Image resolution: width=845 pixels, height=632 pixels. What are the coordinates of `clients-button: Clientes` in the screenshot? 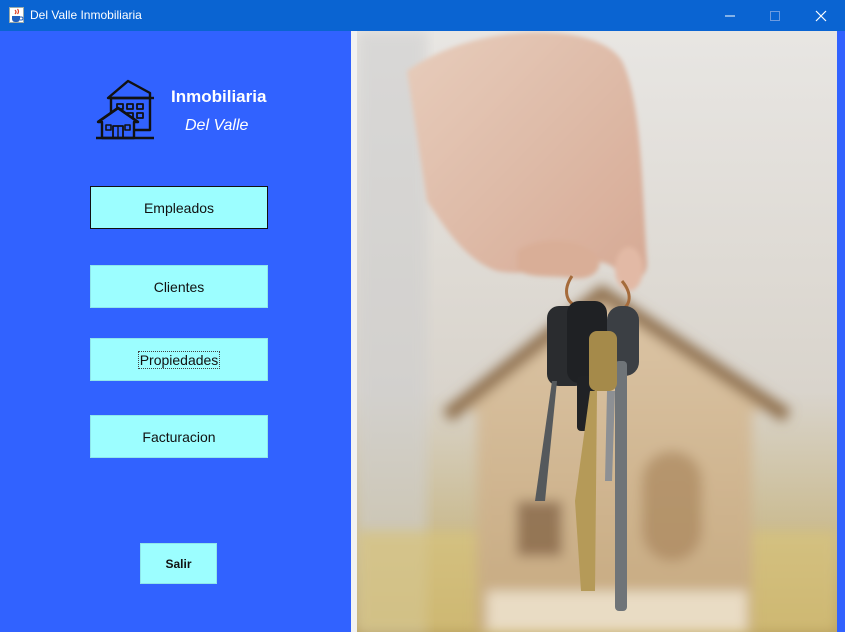 It's located at (179, 286).